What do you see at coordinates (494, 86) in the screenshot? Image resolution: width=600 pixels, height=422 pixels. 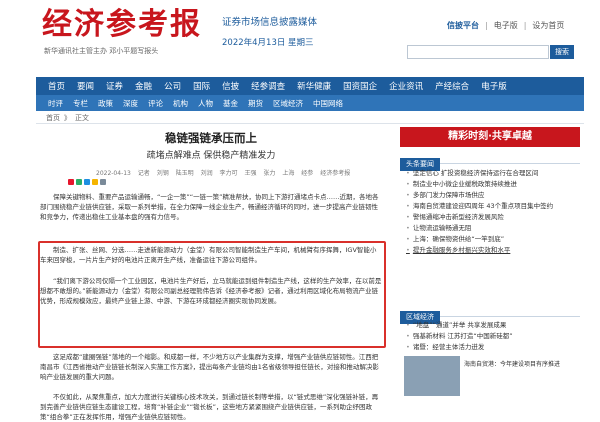 I see `nav-item: 电子版` at bounding box center [494, 86].